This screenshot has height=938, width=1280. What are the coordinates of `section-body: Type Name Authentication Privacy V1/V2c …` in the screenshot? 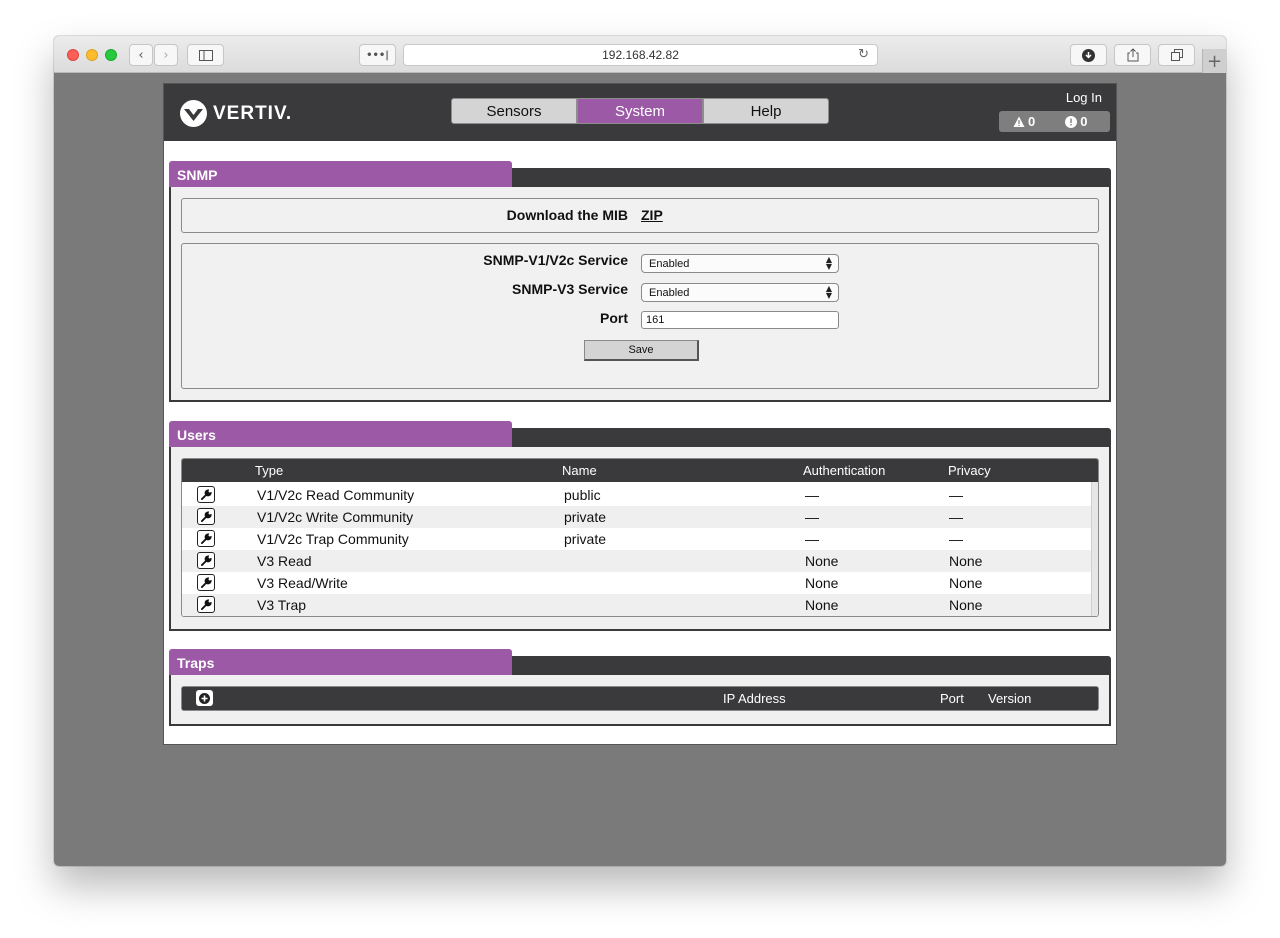 It's located at (640, 539).